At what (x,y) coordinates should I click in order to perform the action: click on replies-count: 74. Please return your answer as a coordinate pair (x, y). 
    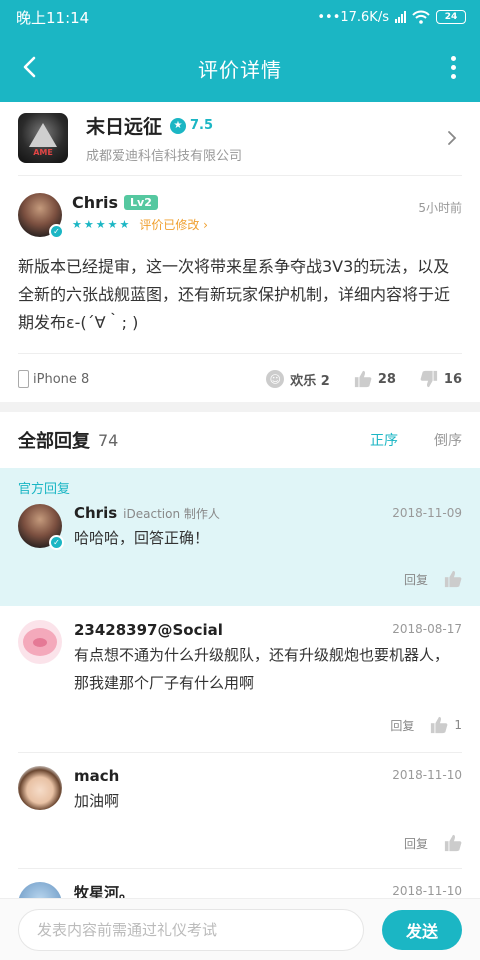
    Looking at the image, I should click on (108, 440).